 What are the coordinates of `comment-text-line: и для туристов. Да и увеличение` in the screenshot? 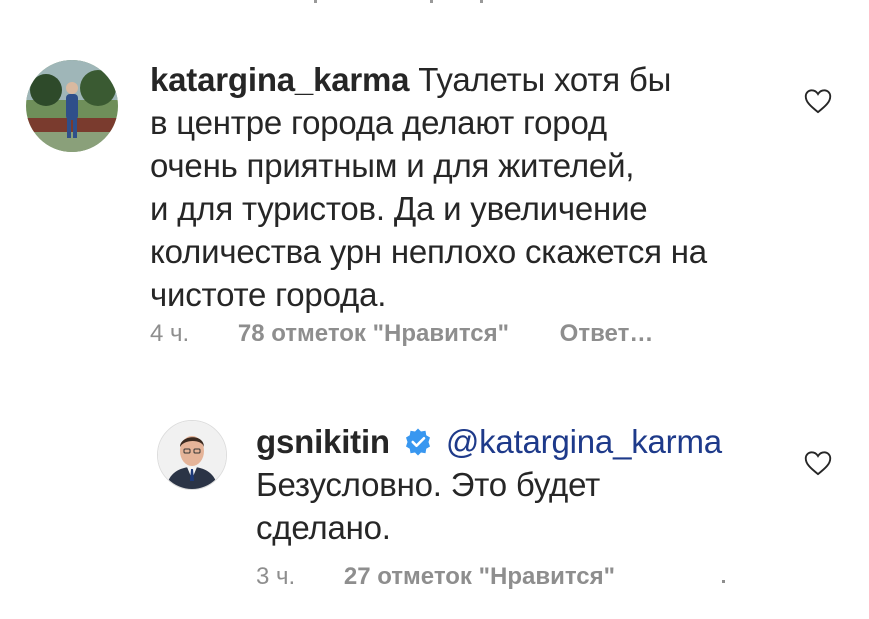 It's located at (399, 208).